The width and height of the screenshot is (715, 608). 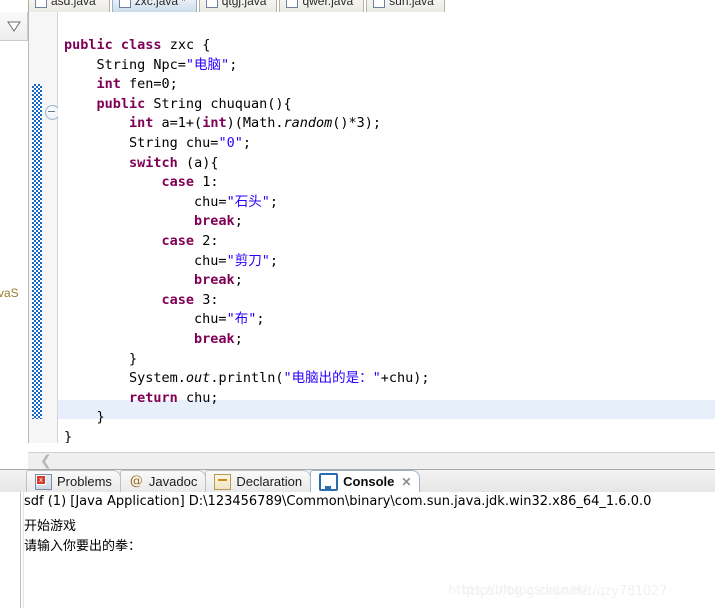 I want to click on declaration-icon, so click(x=223, y=481).